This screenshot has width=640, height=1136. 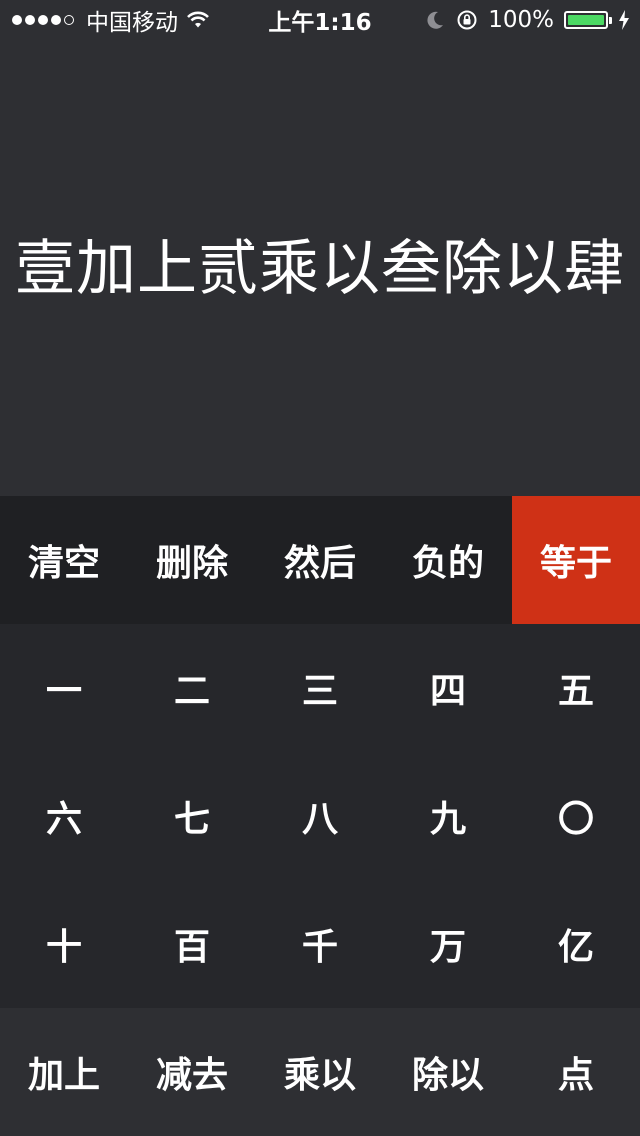 I want to click on battery-nub, so click(x=610, y=20).